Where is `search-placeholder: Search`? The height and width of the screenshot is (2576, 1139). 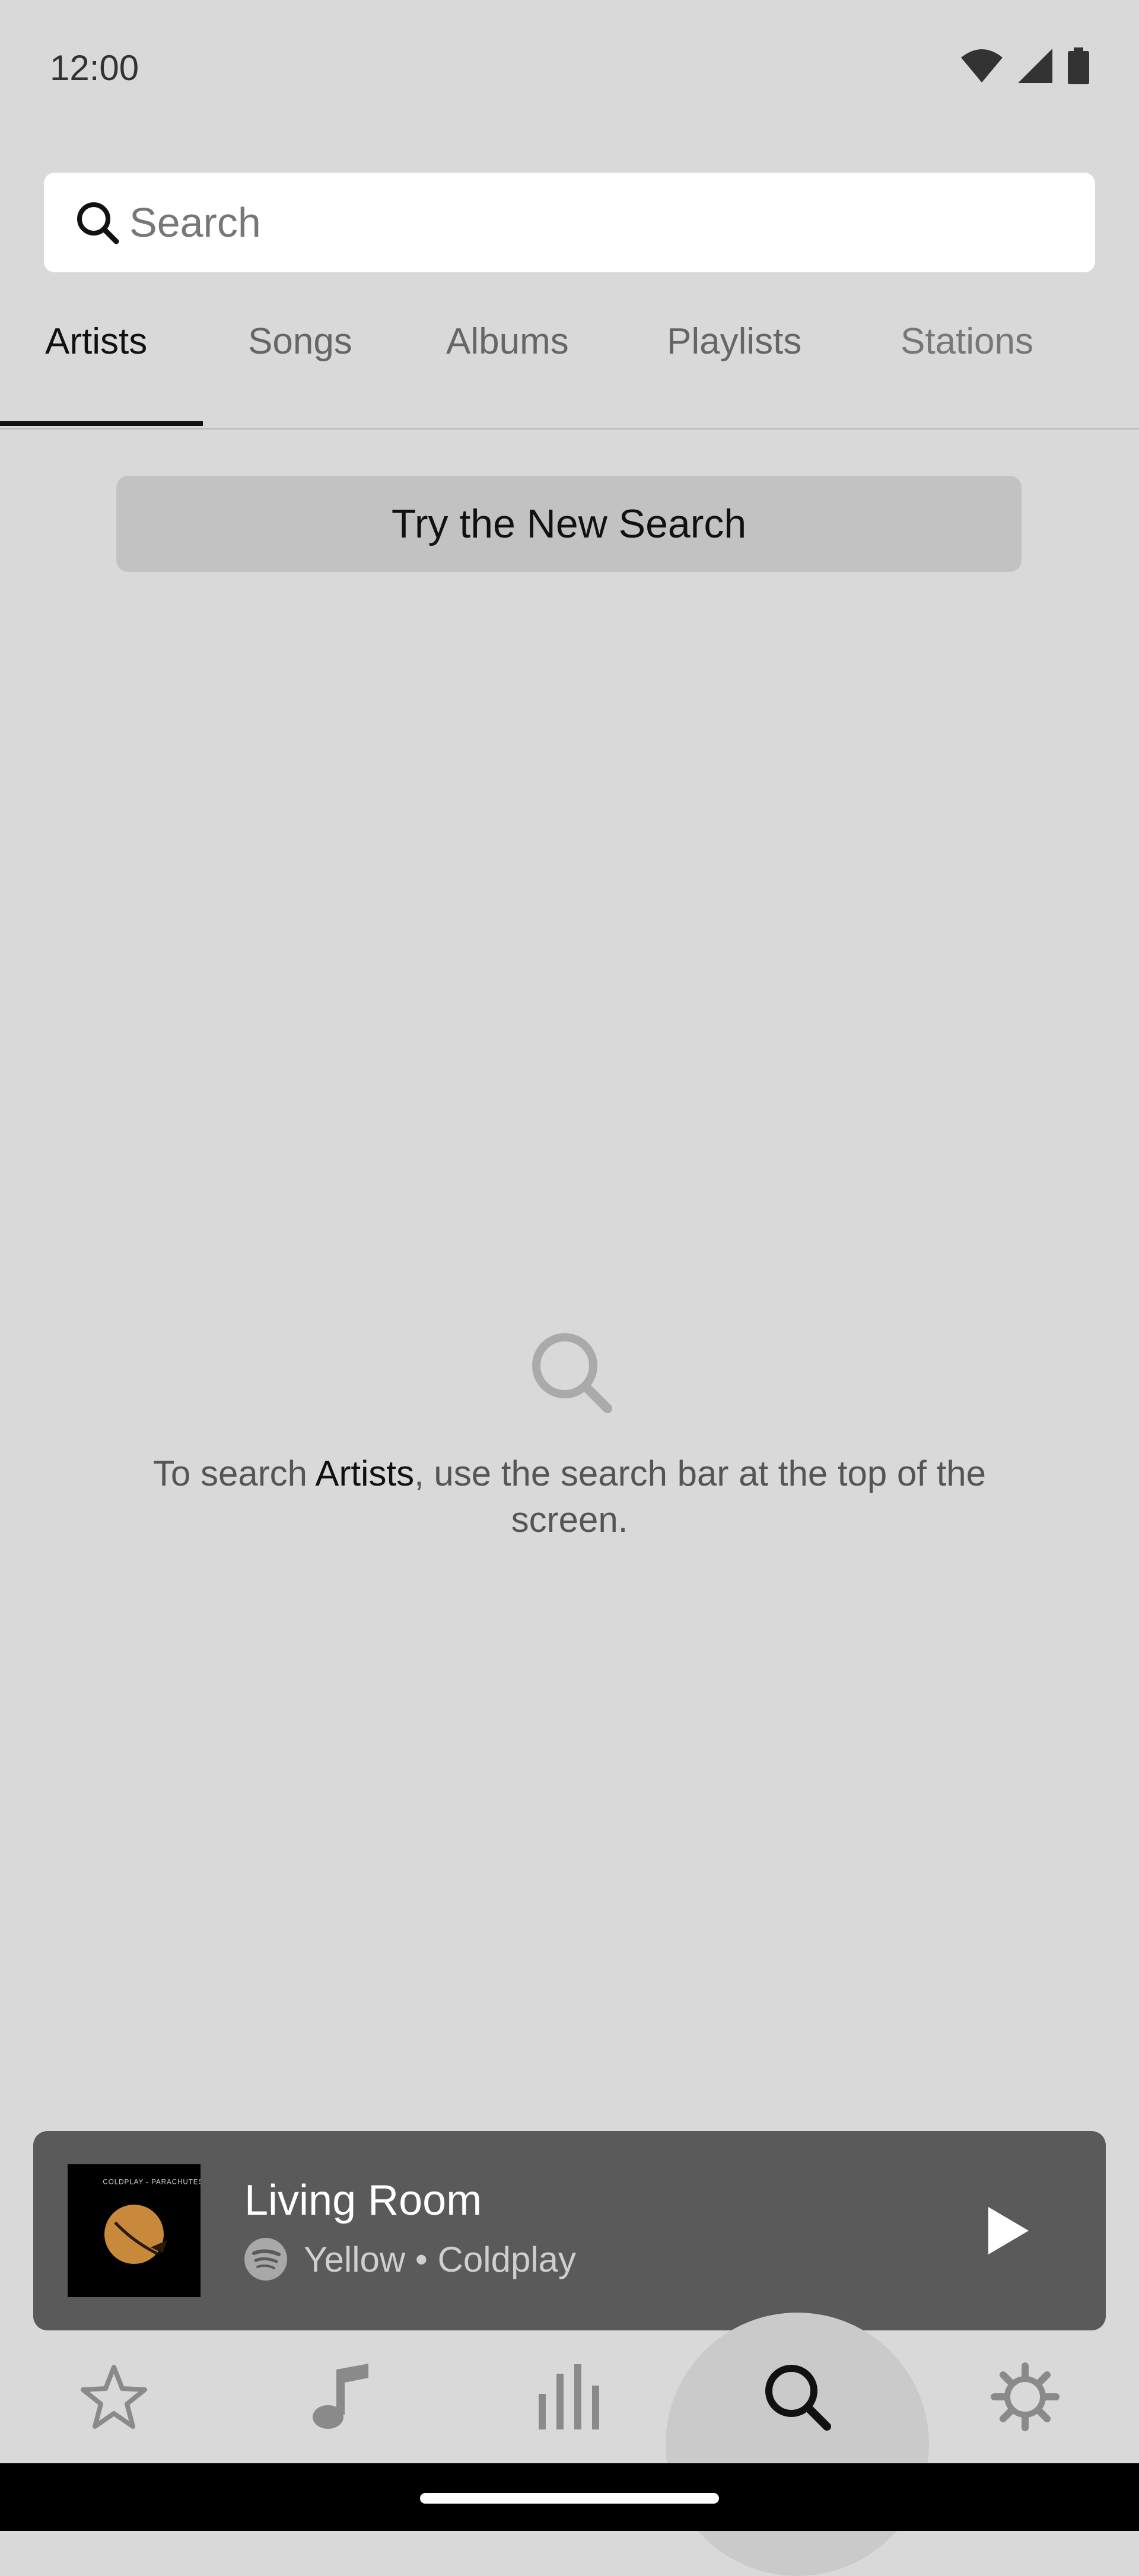 search-placeholder: Search is located at coordinates (195, 222).